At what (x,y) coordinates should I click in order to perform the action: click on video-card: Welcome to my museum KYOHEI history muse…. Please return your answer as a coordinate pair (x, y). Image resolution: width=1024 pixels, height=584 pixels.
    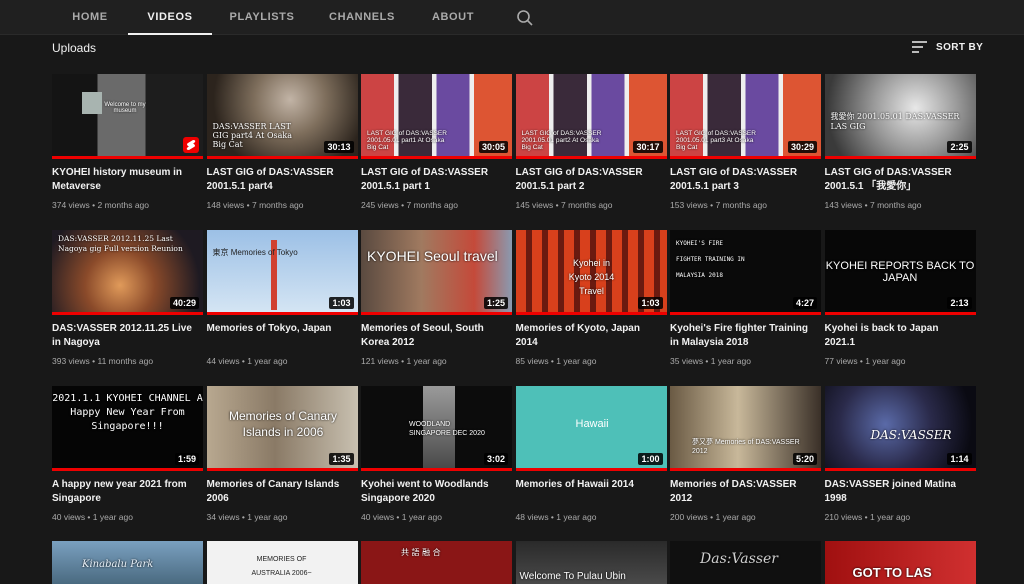
    Looking at the image, I should click on (127, 144).